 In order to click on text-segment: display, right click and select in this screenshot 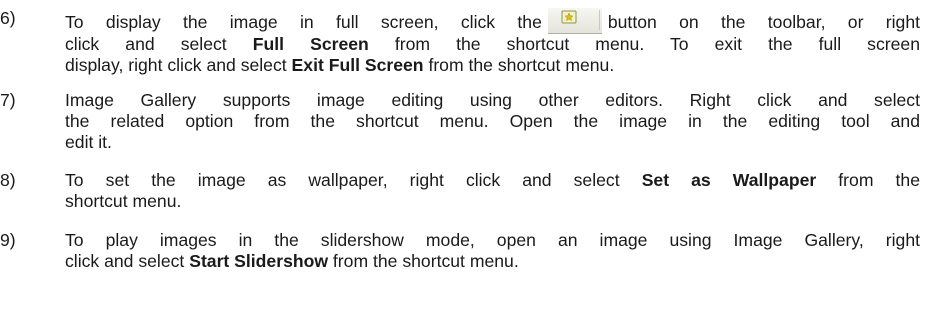, I will do `click(176, 65)`.